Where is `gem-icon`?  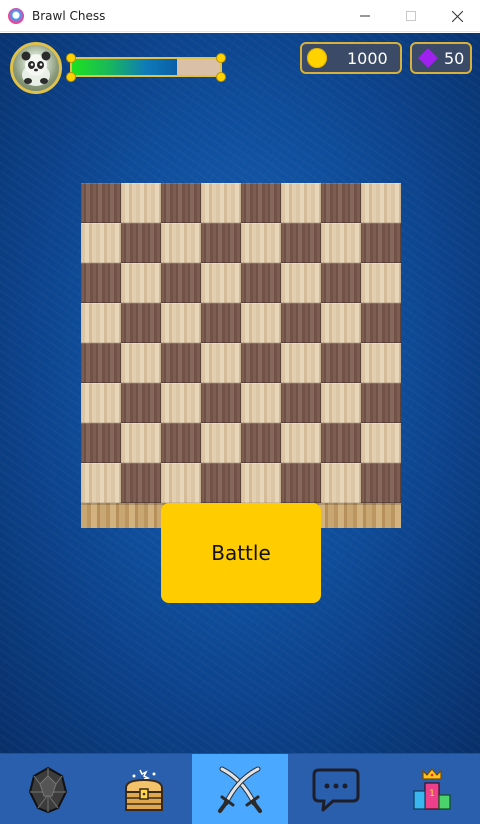 gem-icon is located at coordinates (428, 58).